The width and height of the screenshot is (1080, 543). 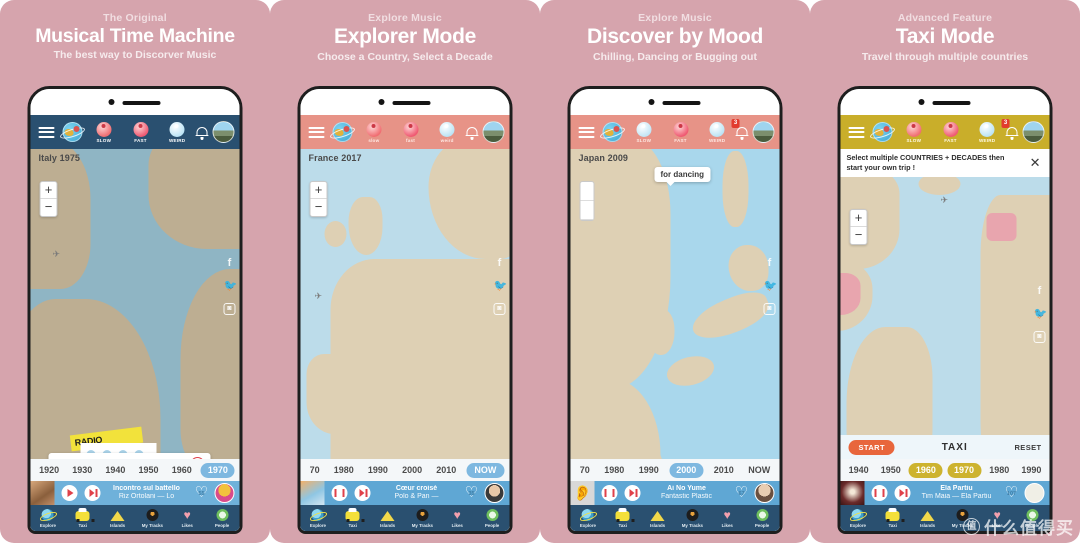 What do you see at coordinates (485, 470) in the screenshot?
I see `decade-item-now-selected: NOW` at bounding box center [485, 470].